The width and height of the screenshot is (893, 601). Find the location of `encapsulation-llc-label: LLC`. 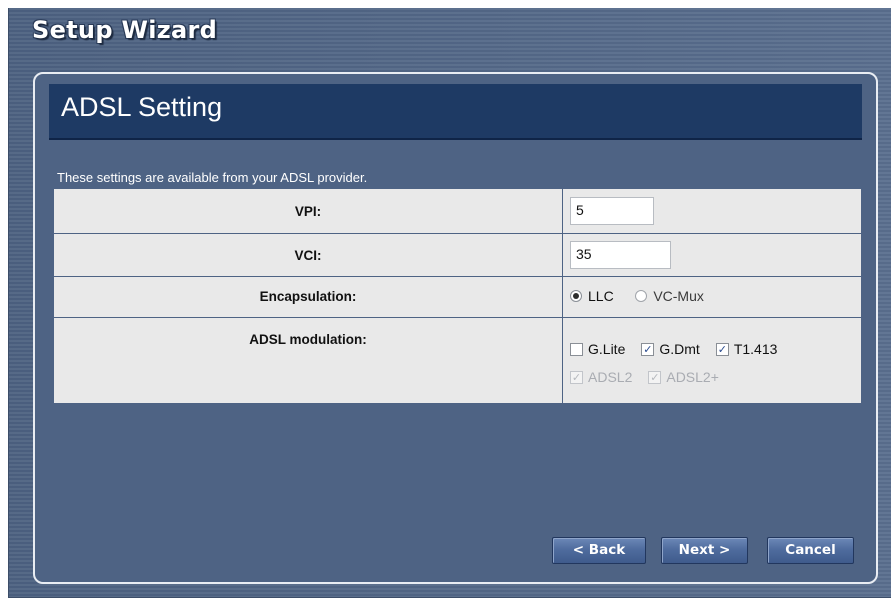

encapsulation-llc-label: LLC is located at coordinates (601, 296).